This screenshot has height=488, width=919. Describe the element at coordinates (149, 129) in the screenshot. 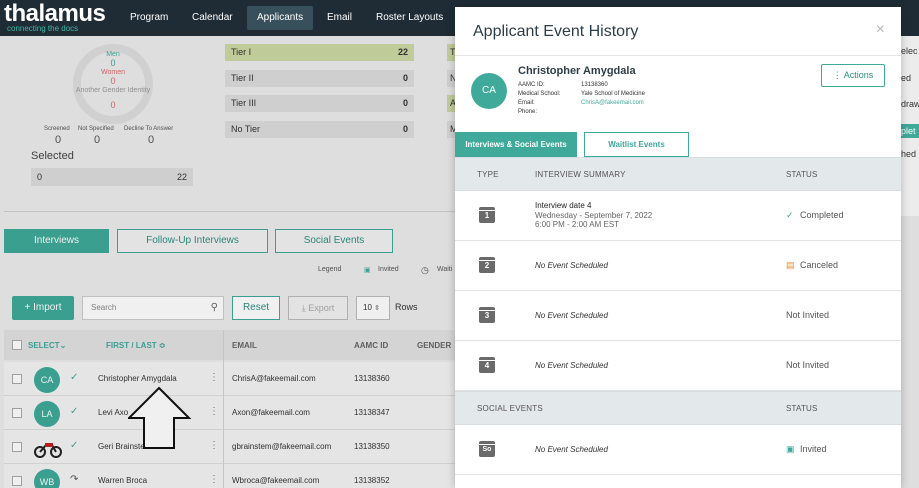

I see `decline-label: Decline To Answer` at that location.